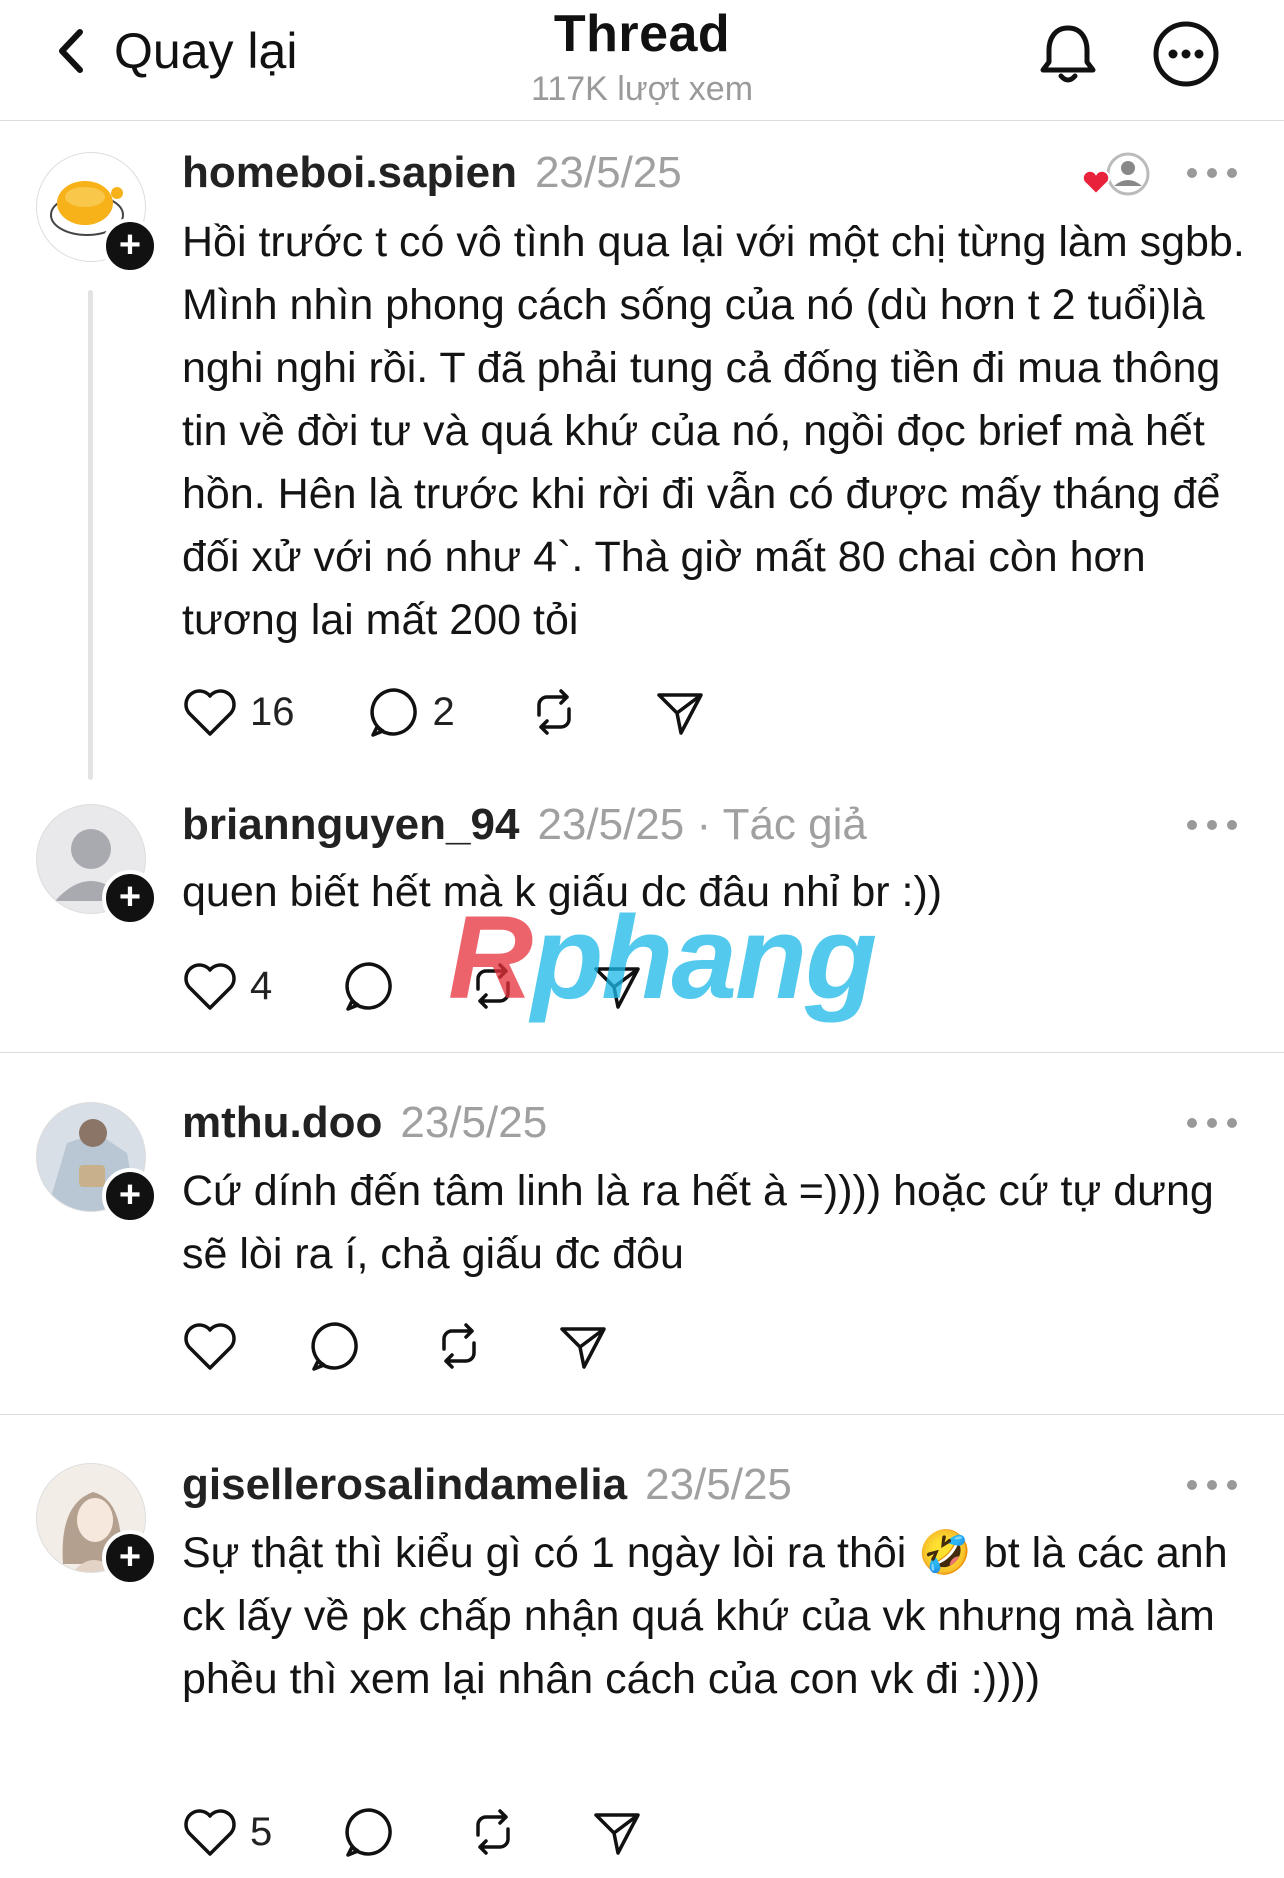 This screenshot has width=1284, height=1878. I want to click on username: gisellerosalindamelia, so click(404, 1484).